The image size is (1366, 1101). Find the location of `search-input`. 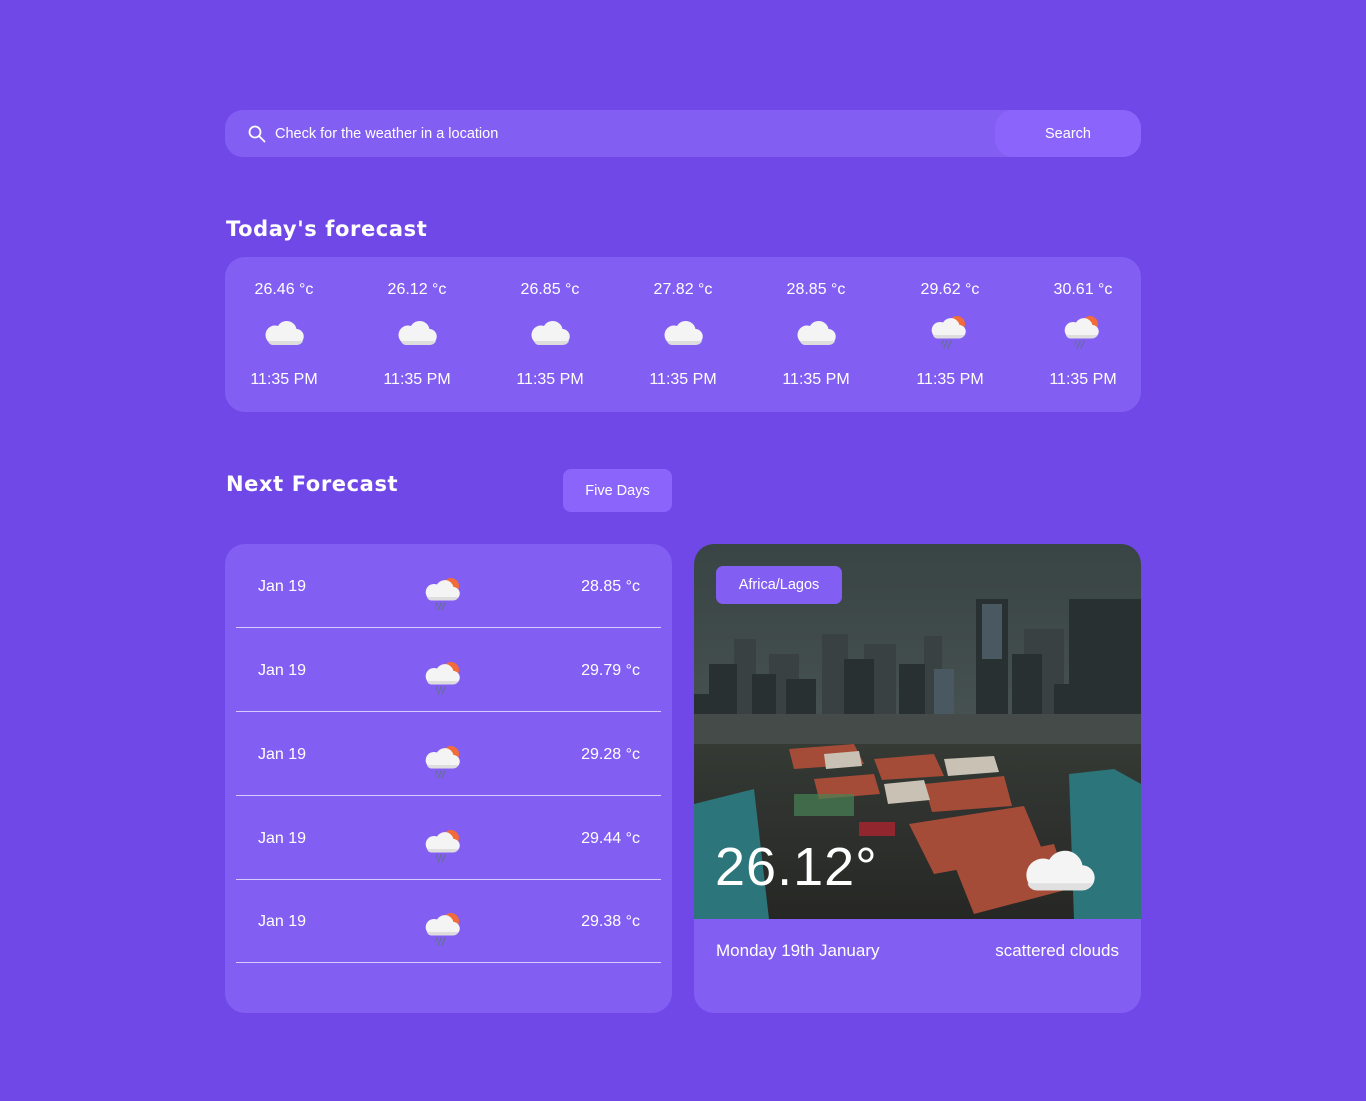

search-input is located at coordinates (630, 133).